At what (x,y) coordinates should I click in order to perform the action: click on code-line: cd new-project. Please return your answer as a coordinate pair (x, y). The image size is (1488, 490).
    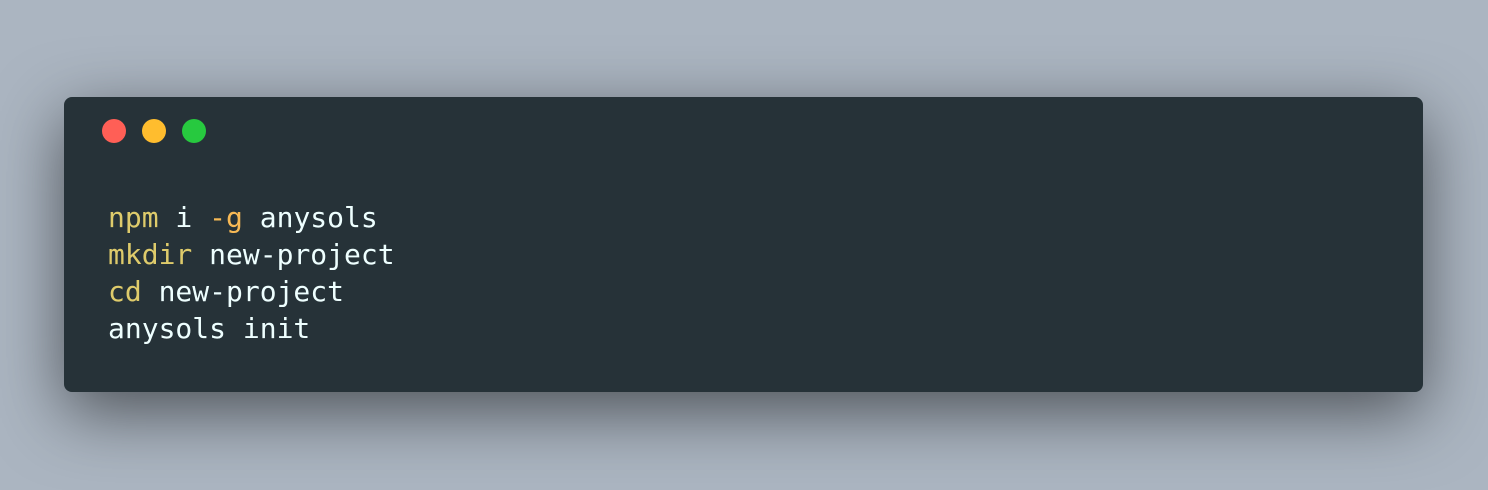
    Looking at the image, I should click on (251, 291).